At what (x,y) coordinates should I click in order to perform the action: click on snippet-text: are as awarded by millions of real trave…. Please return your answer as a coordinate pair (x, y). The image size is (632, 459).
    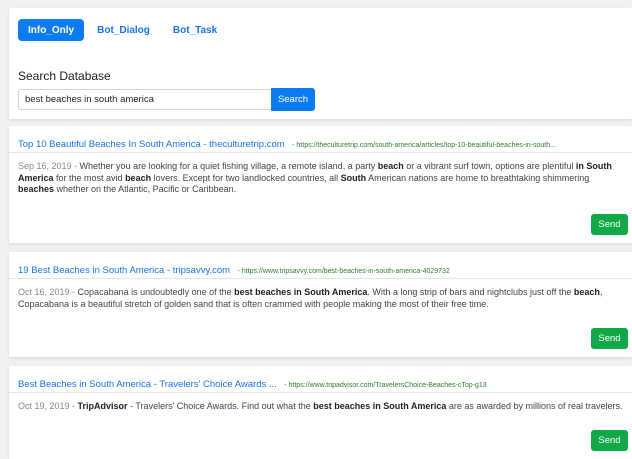
    Looking at the image, I should click on (534, 406).